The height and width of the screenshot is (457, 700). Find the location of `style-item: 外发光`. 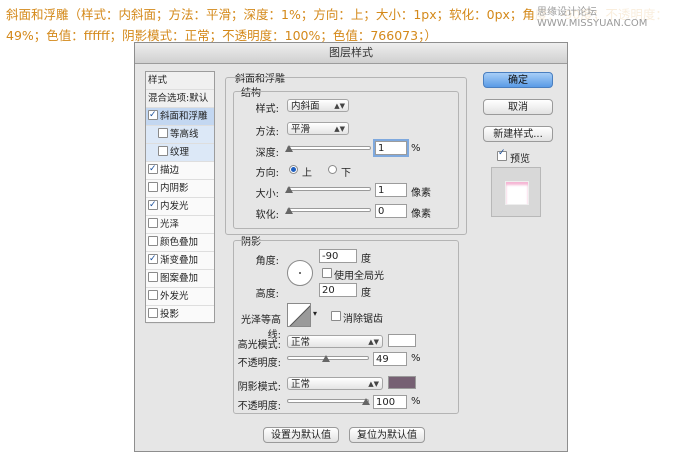

style-item: 外发光 is located at coordinates (180, 297).